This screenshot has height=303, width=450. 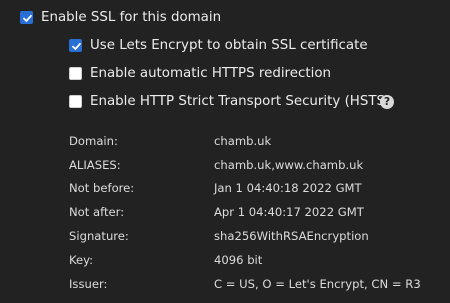 What do you see at coordinates (75, 73) in the screenshot?
I see `https-redirect-checkbox` at bounding box center [75, 73].